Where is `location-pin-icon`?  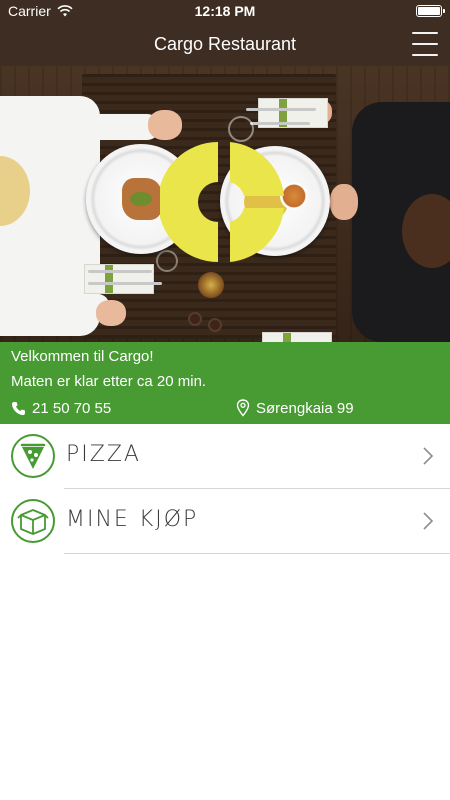
location-pin-icon is located at coordinates (243, 408).